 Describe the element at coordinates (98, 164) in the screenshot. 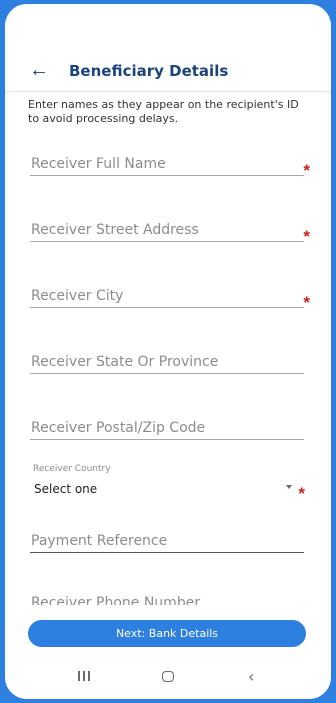

I see `receiver-full-name-label: Receiver Full Name` at that location.